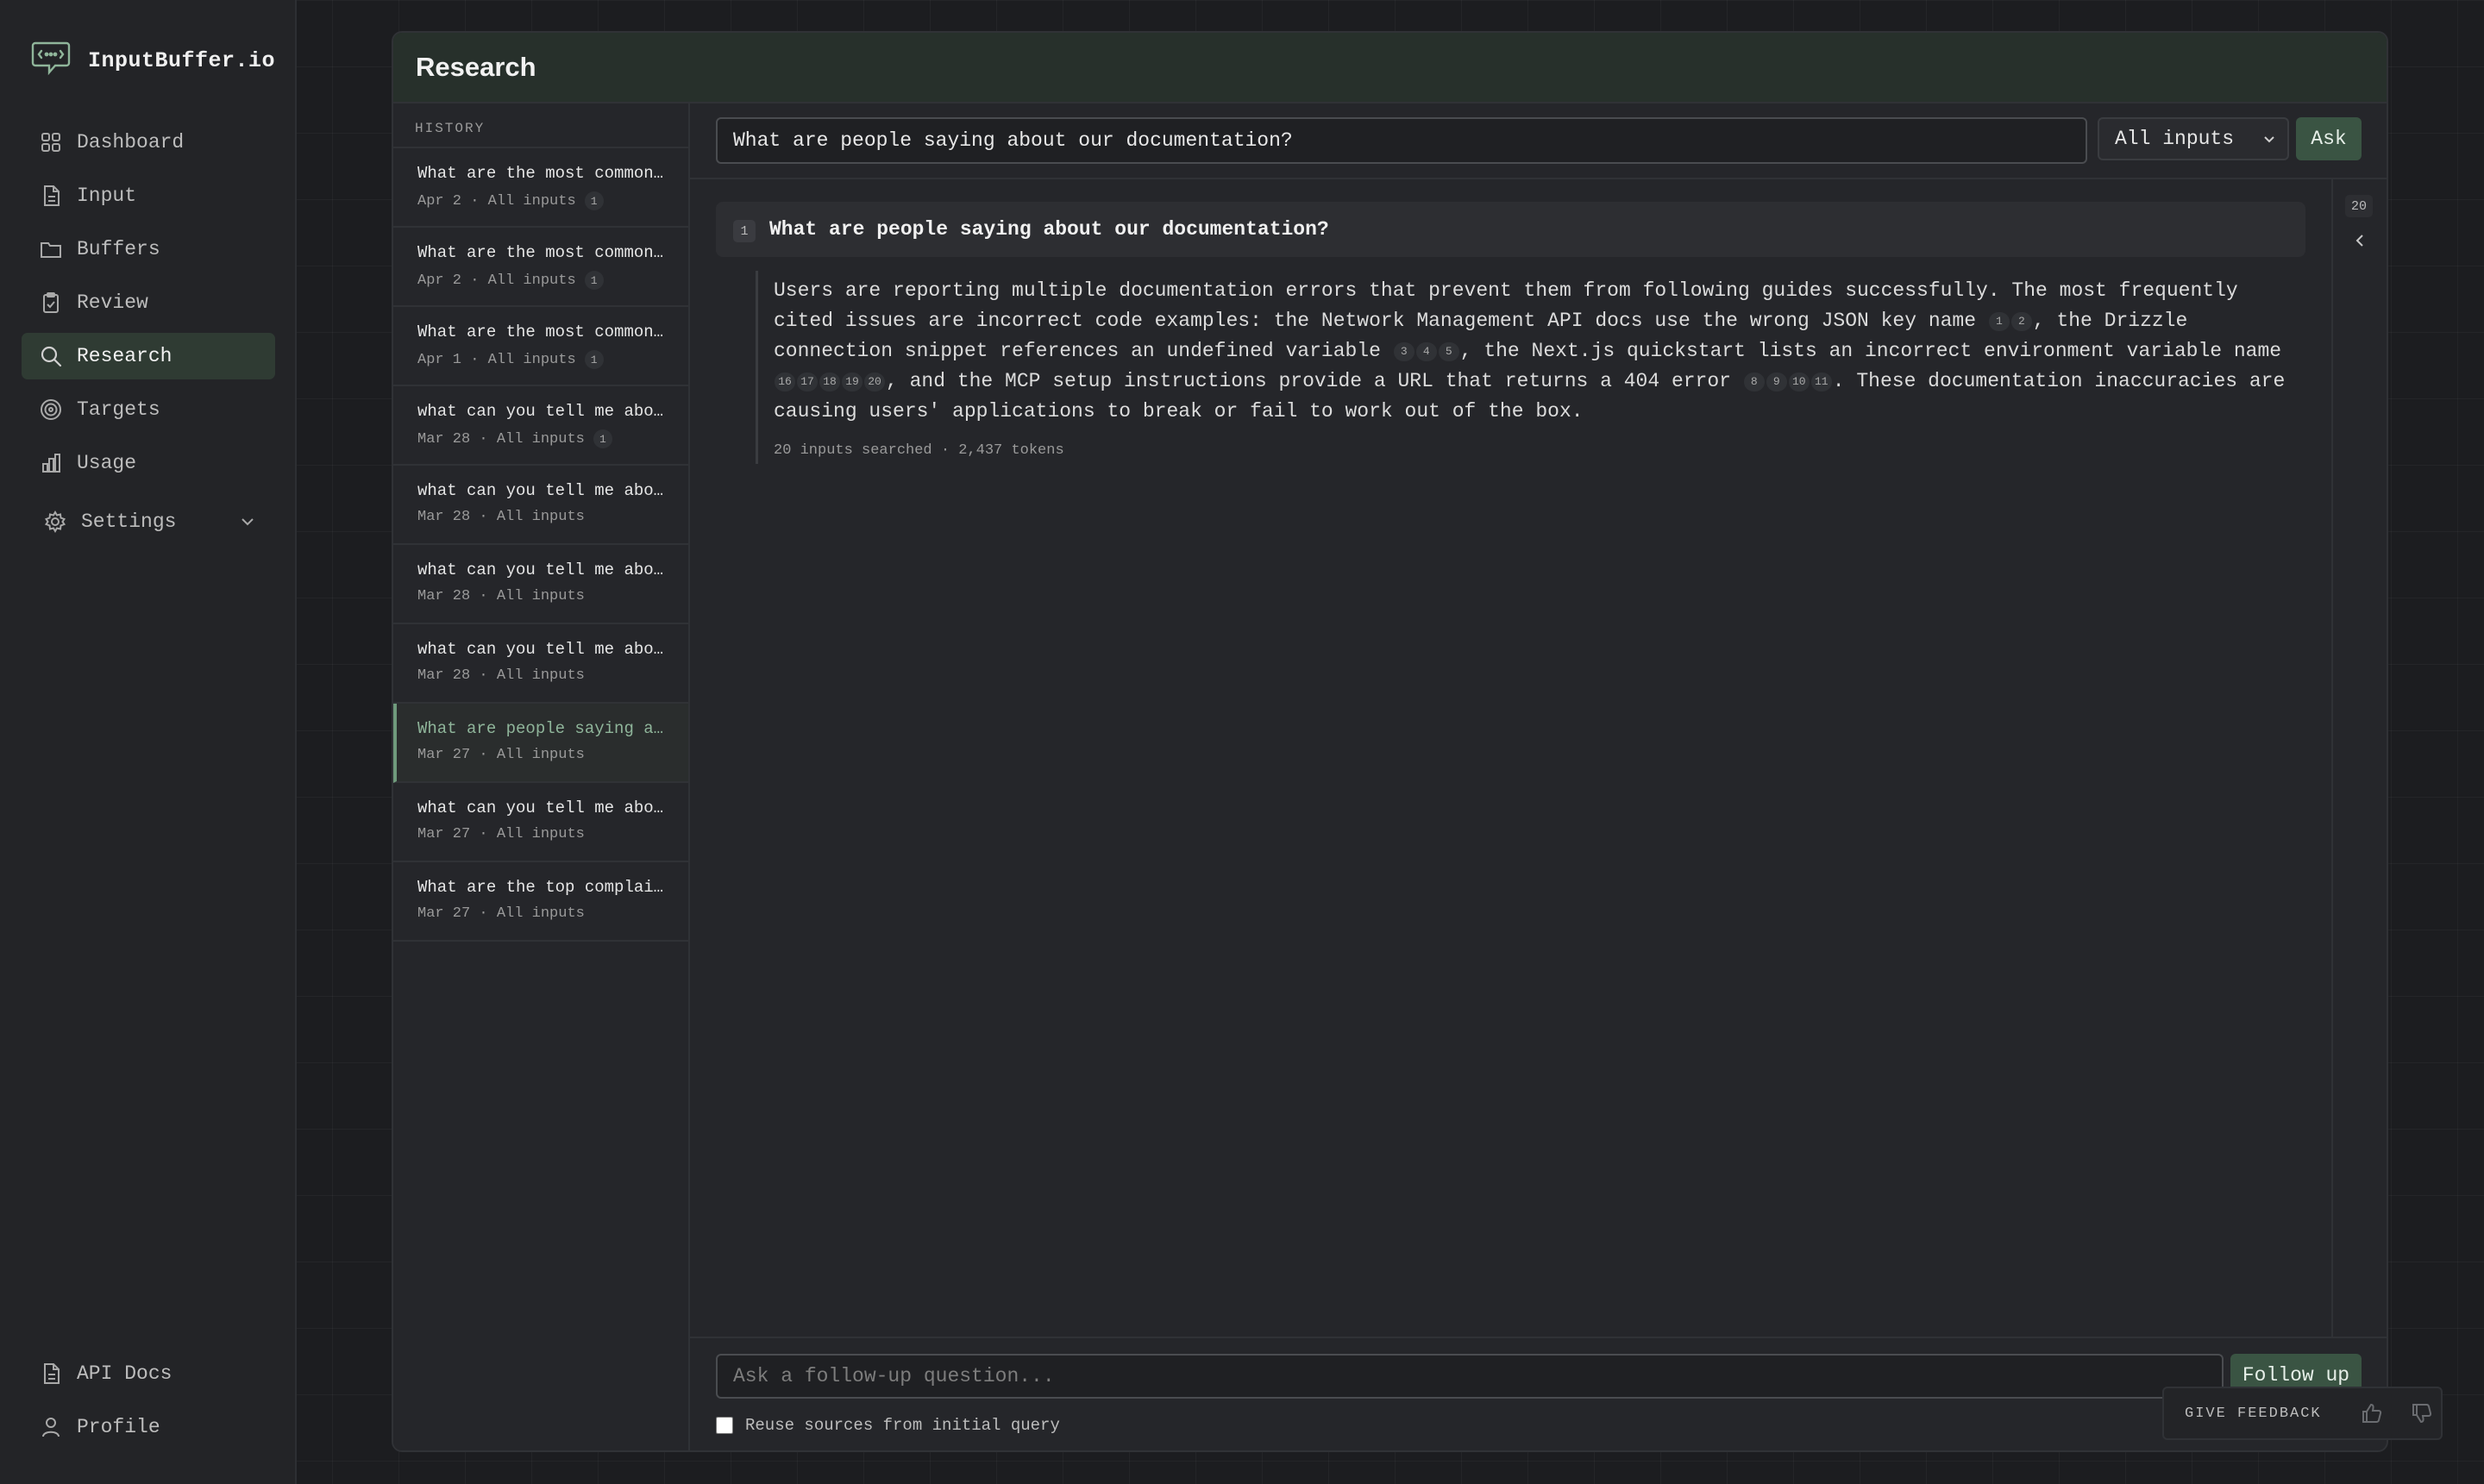 This screenshot has height=1484, width=2484. What do you see at coordinates (903, 1425) in the screenshot?
I see `reuse-sources-label: Reuse sources from initial query` at bounding box center [903, 1425].